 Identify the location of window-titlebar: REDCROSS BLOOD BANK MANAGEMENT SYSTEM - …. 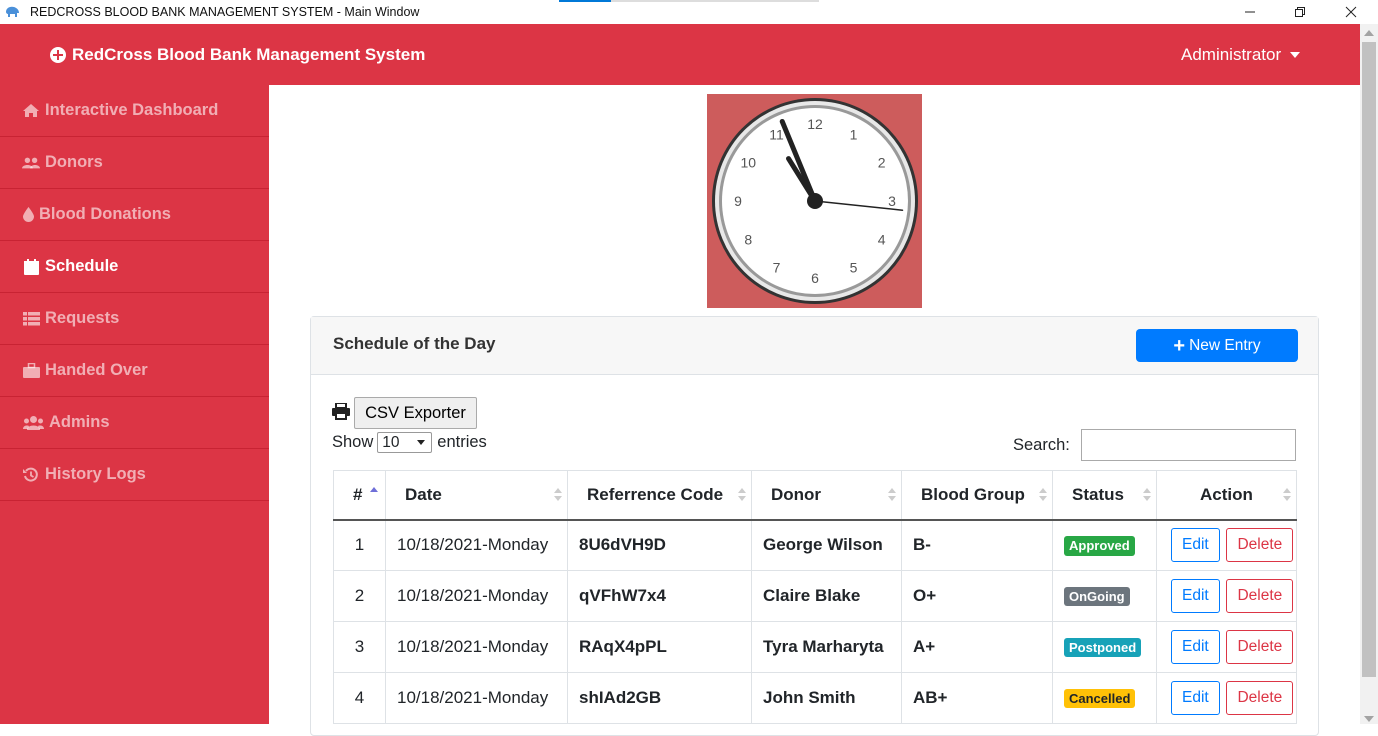
(689, 12).